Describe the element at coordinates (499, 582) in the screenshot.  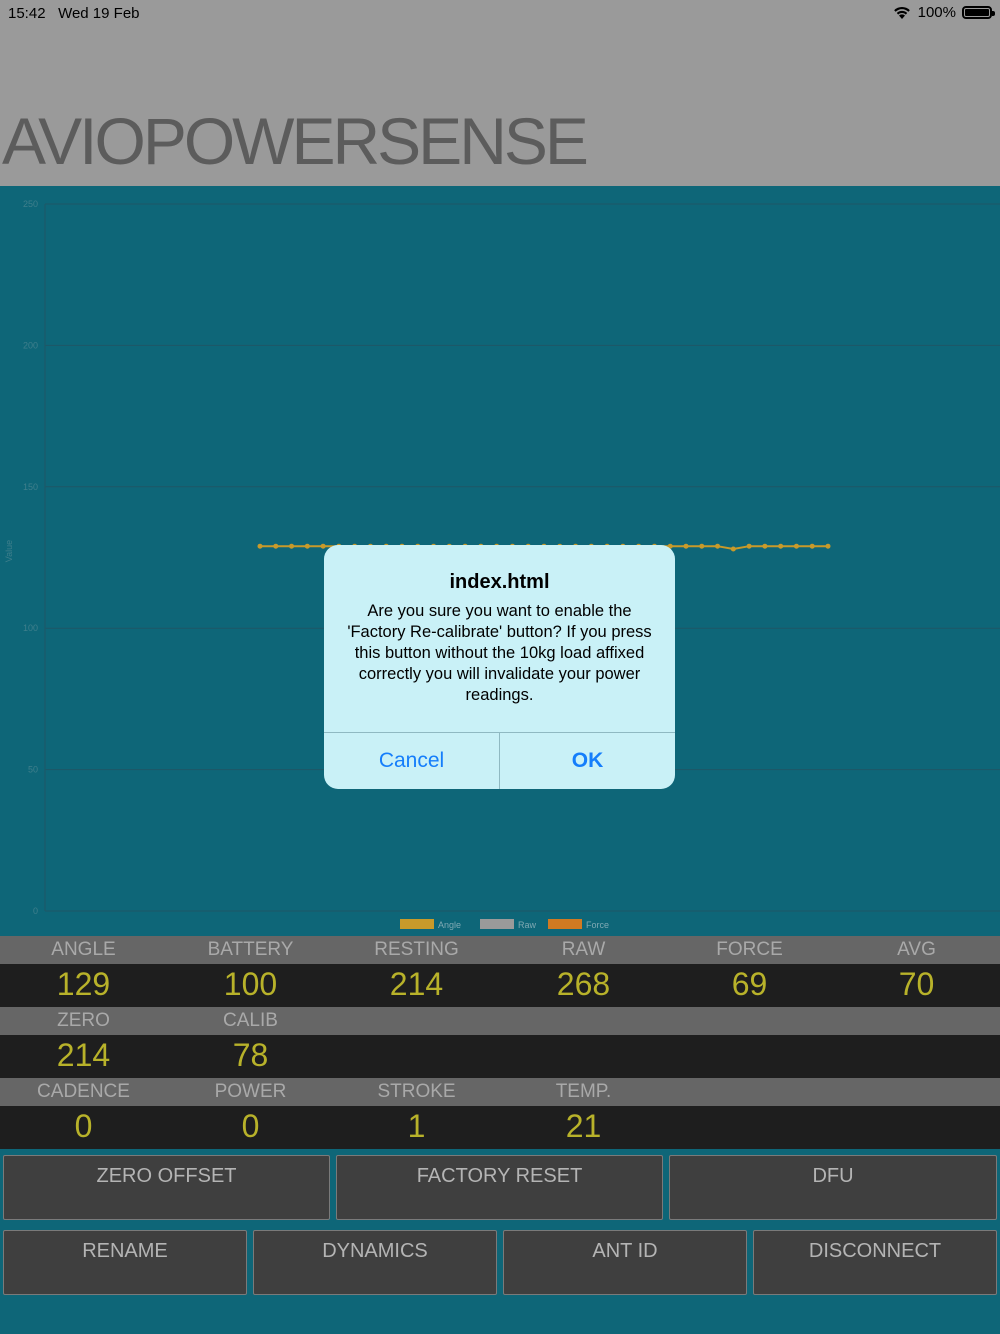
I see `dialog-title: index.html` at that location.